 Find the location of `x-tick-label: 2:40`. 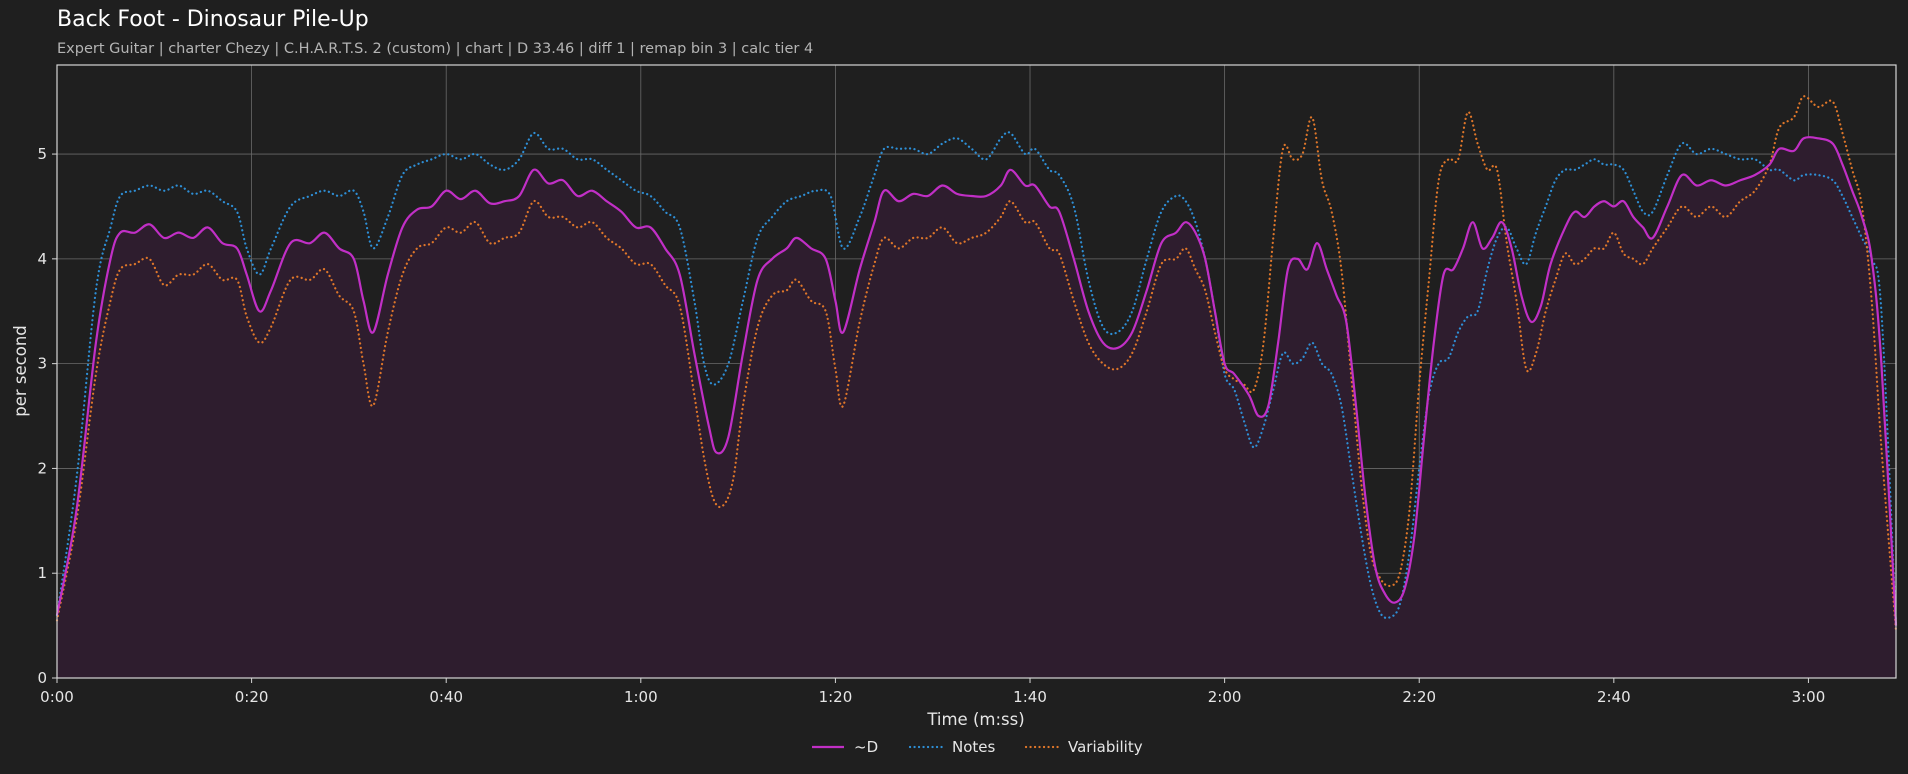

x-tick-label: 2:40 is located at coordinates (1614, 697).